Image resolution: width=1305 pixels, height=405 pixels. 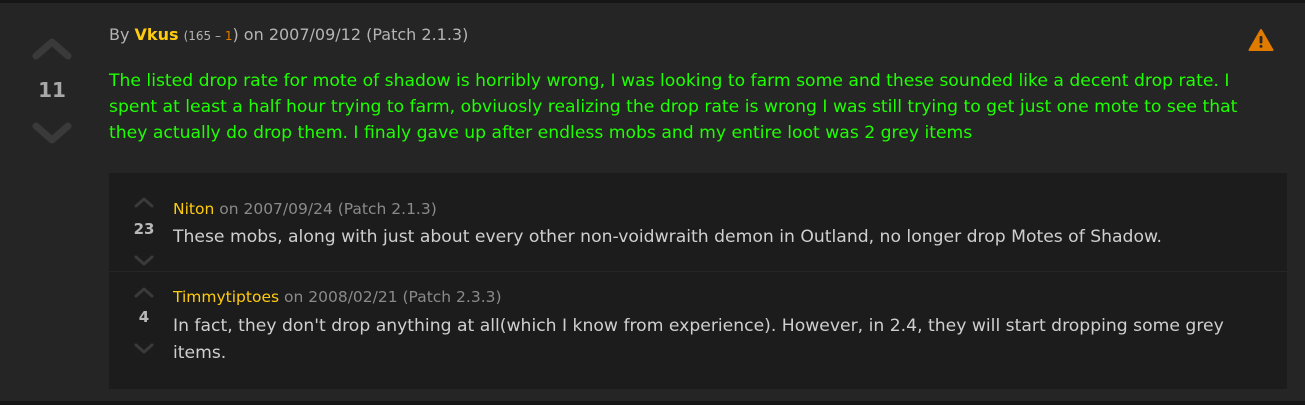 What do you see at coordinates (393, 297) in the screenshot?
I see `reply-date: on 2008/02/21 (Patch 2.3.3)` at bounding box center [393, 297].